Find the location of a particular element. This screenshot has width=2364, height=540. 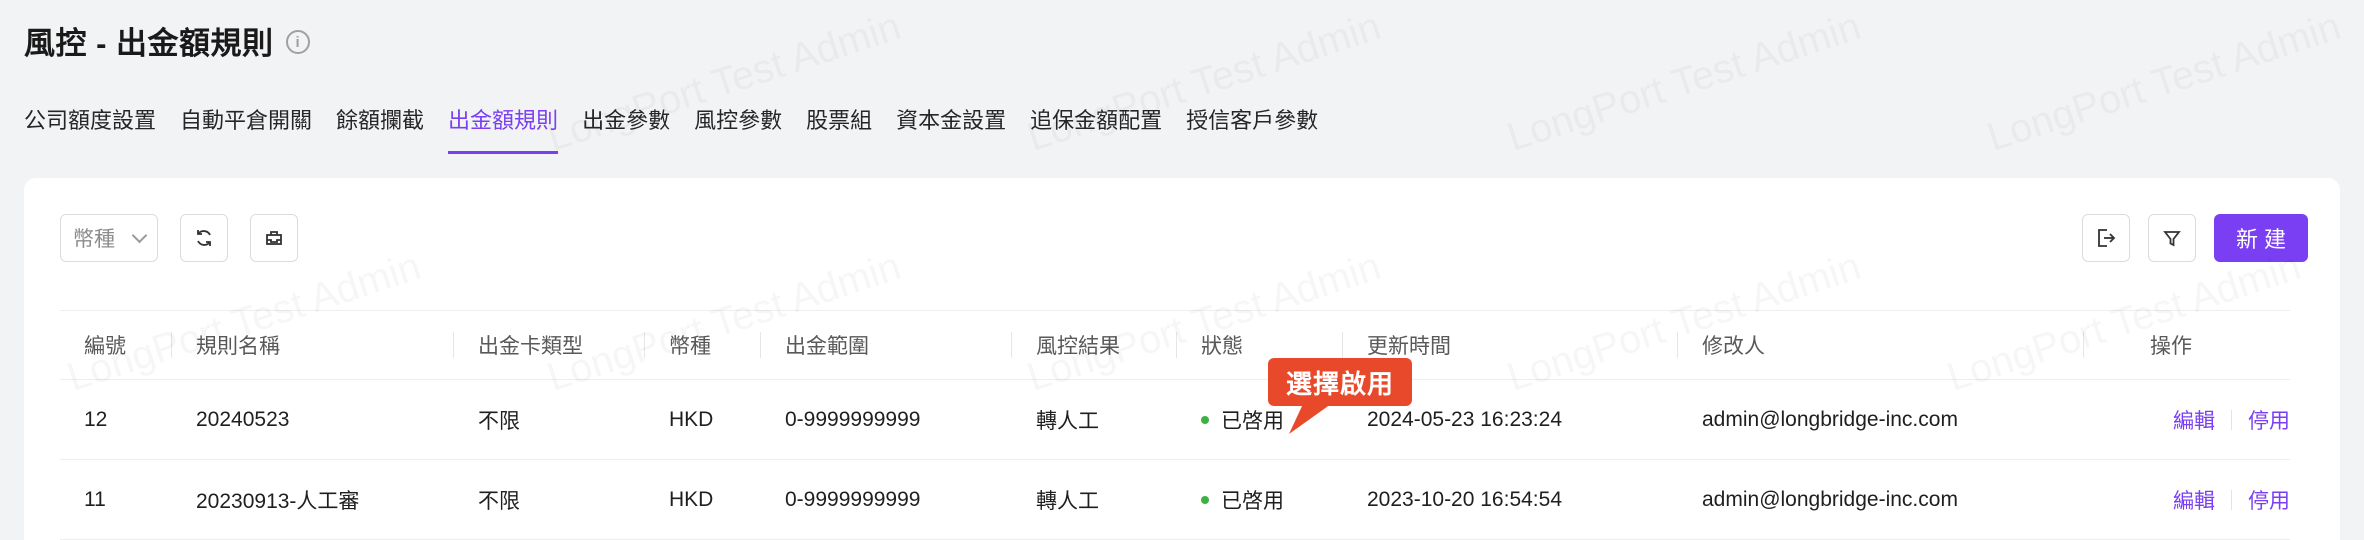

column-header-card-type: 出金卡類型 is located at coordinates (549, 345).